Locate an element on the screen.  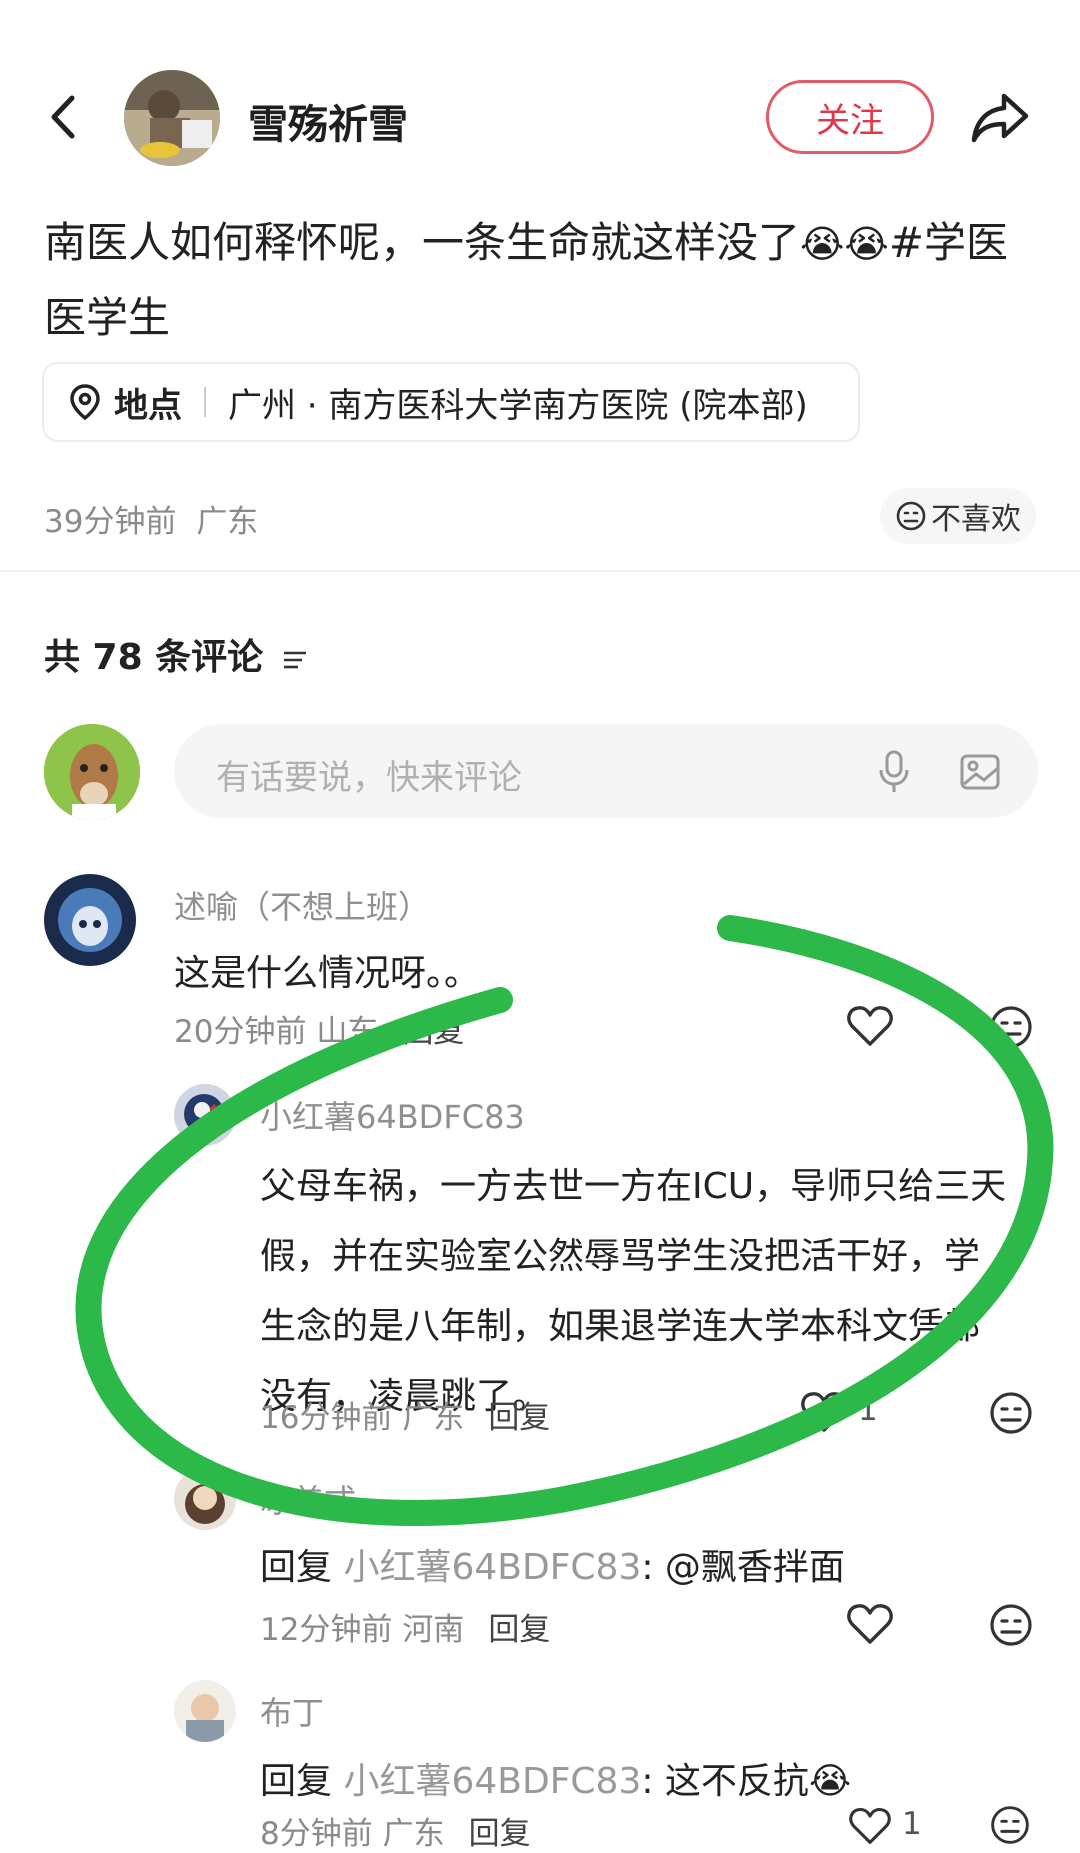
share-button is located at coordinates (1000, 118).